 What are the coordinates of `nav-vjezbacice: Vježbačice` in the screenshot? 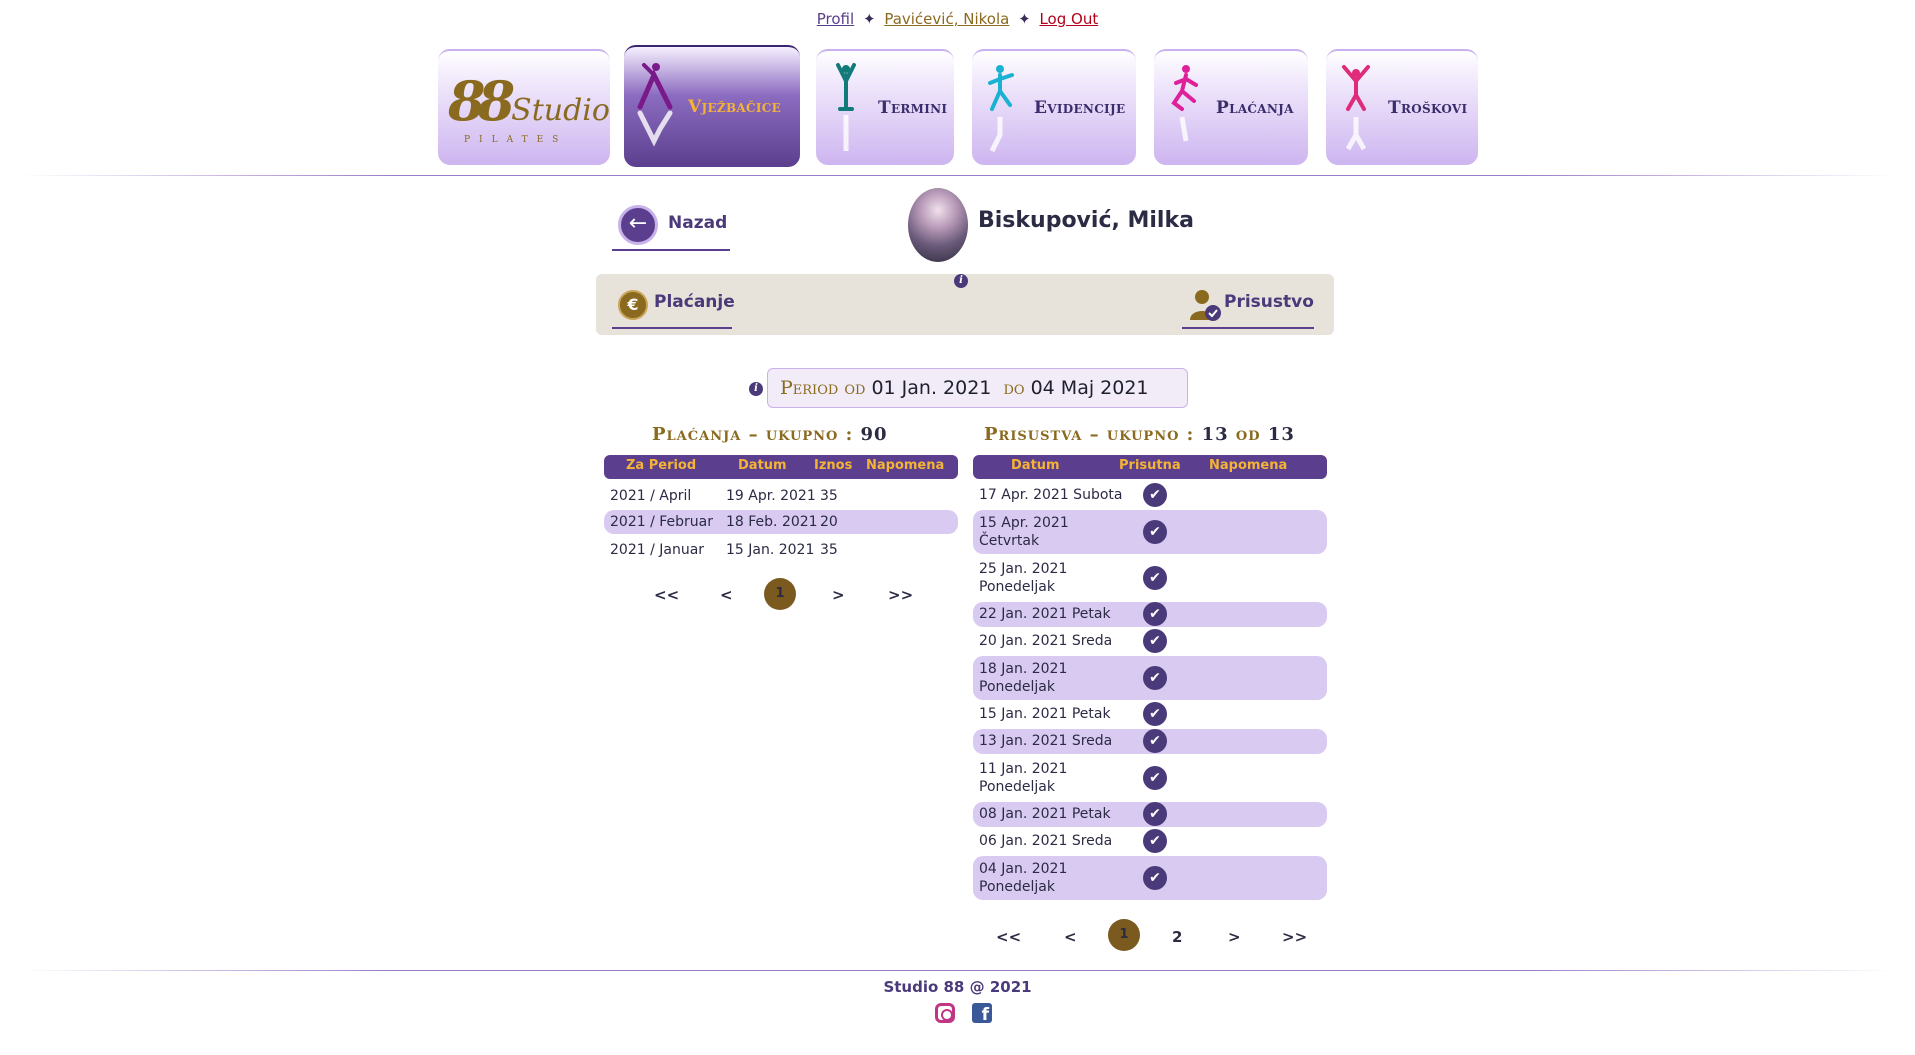 It's located at (712, 106).